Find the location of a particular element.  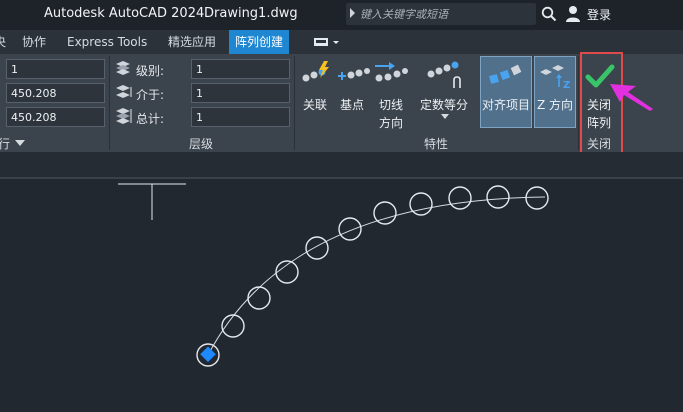

tangent-direction-label-1: 切线 is located at coordinates (391, 104).